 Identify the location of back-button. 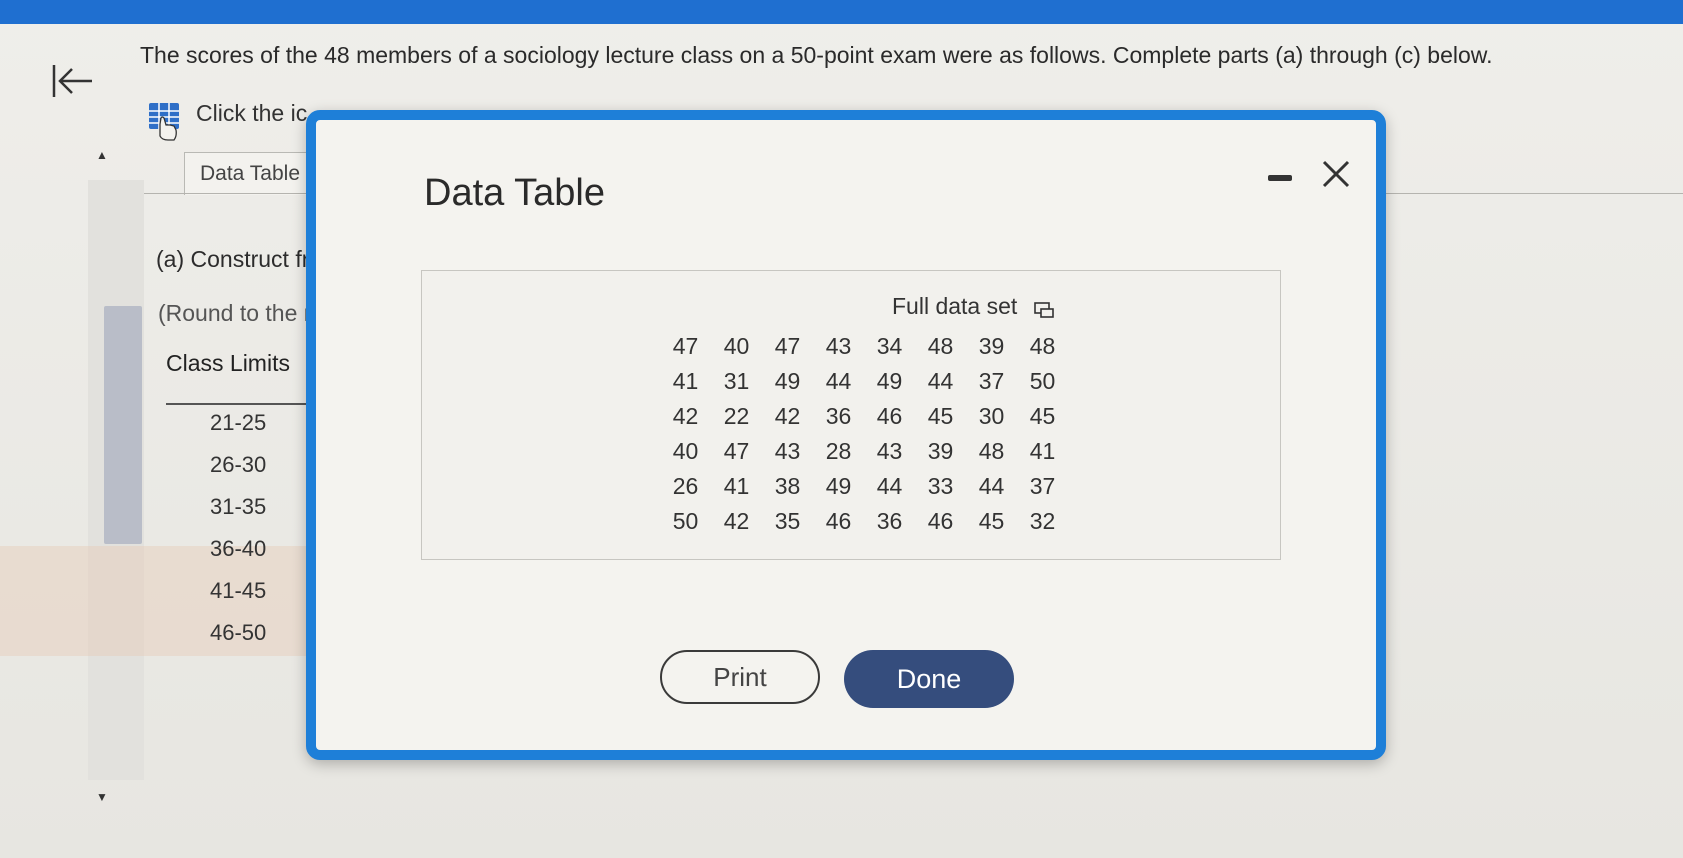
(73, 81).